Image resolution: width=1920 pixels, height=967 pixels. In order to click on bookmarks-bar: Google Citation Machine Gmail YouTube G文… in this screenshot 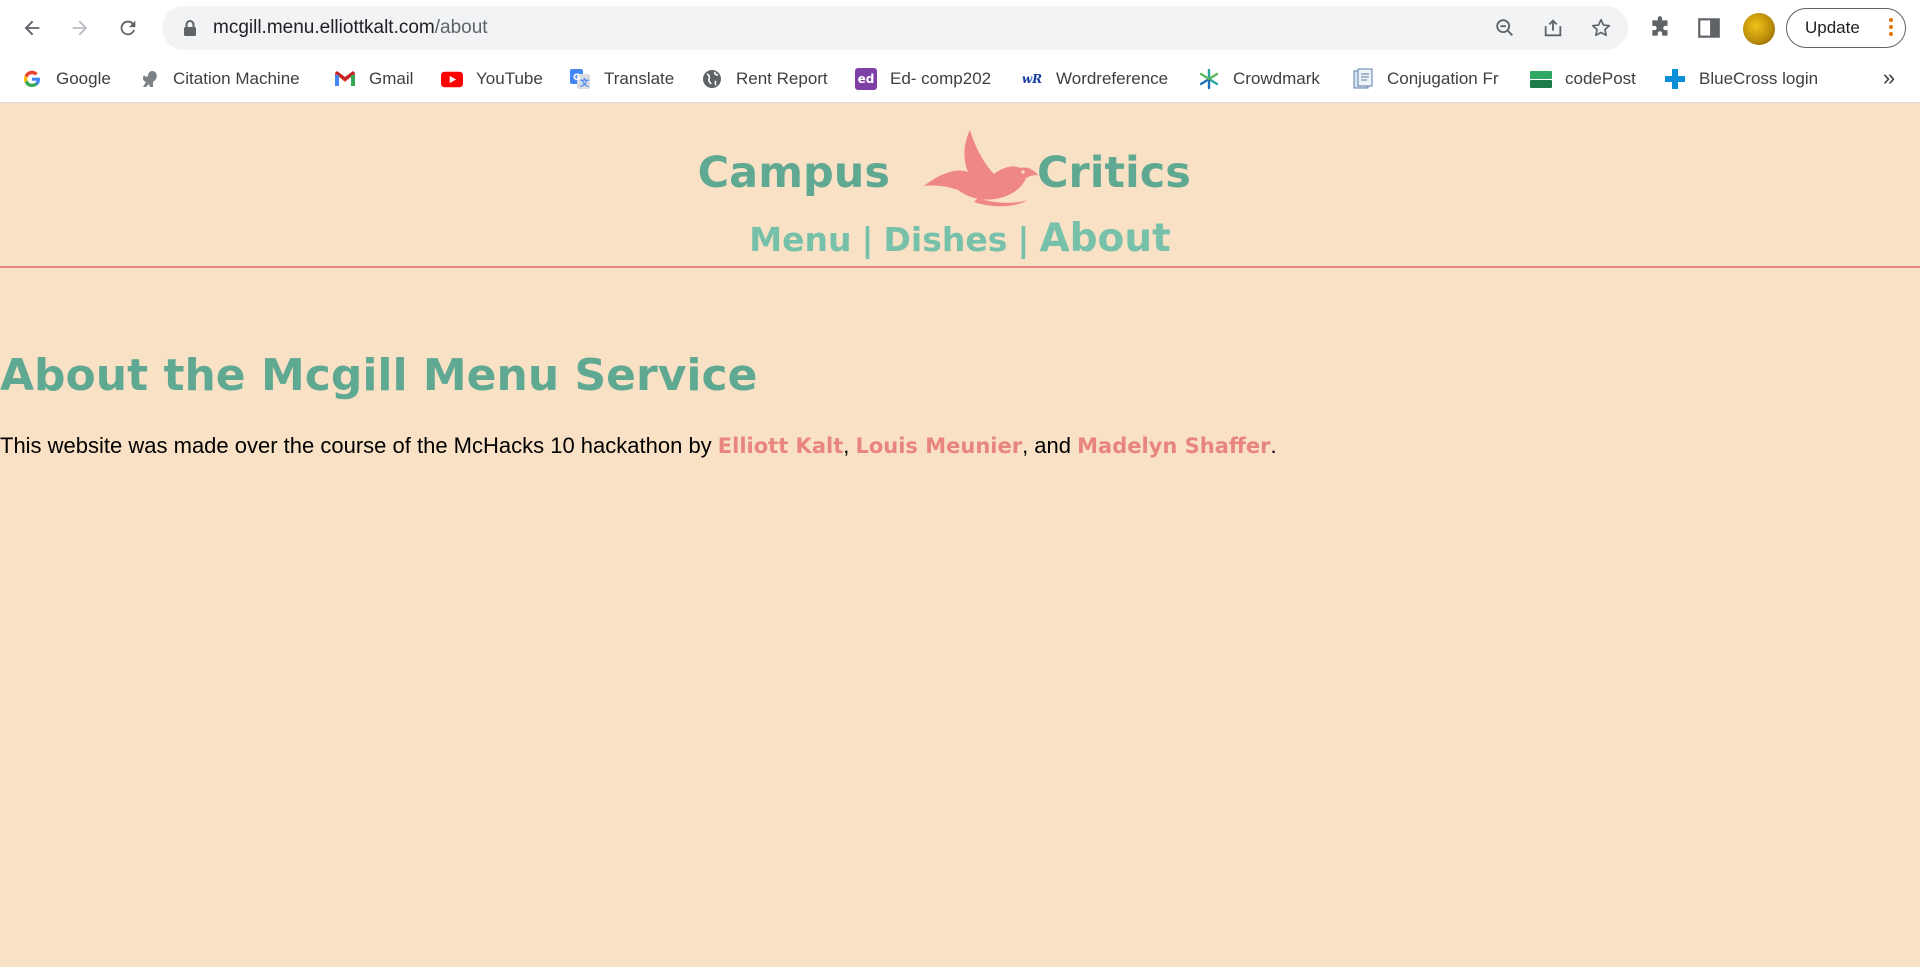, I will do `click(960, 79)`.